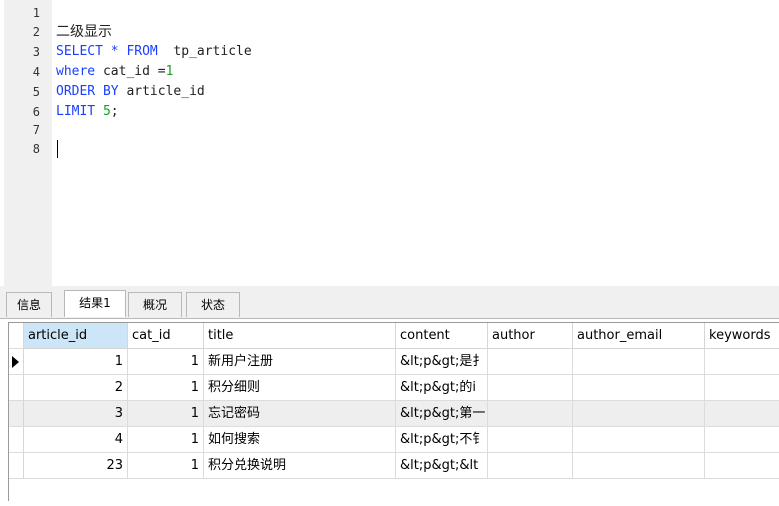 This screenshot has height=506, width=779. I want to click on cell-title: 积分兑换说明, so click(300, 466).